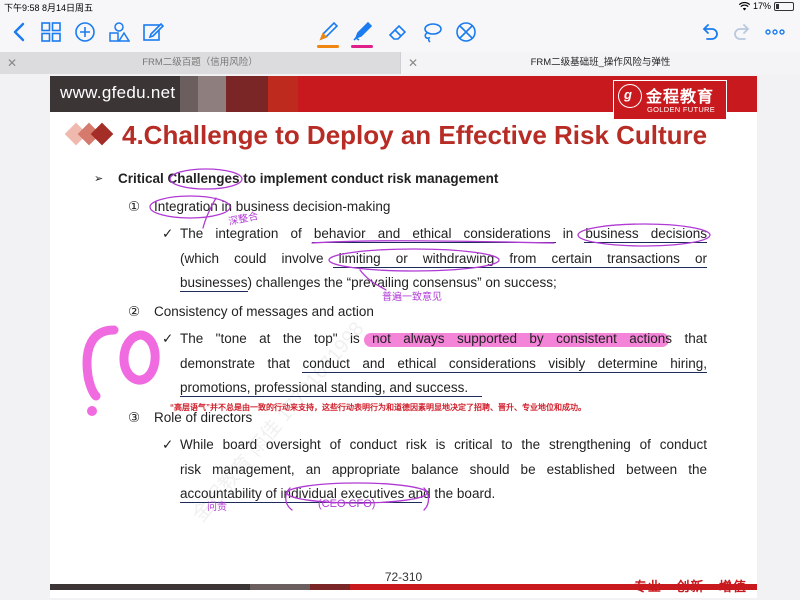 This screenshot has width=800, height=600. What do you see at coordinates (102, 134) in the screenshot?
I see `diamond-icon` at bounding box center [102, 134].